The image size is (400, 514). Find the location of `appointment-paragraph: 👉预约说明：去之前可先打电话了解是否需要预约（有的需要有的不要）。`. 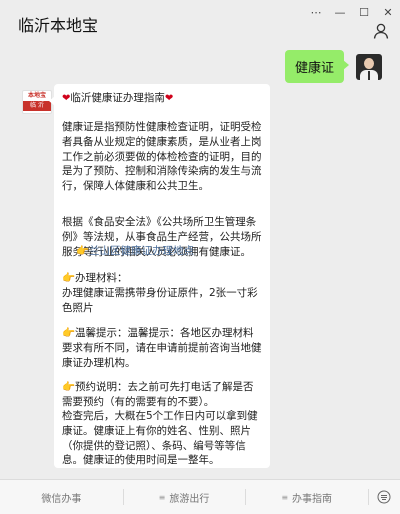

appointment-paragraph: 👉预约说明：去之前可先打电话了解是否需要预约（有的需要有的不要）。 is located at coordinates (162, 395).